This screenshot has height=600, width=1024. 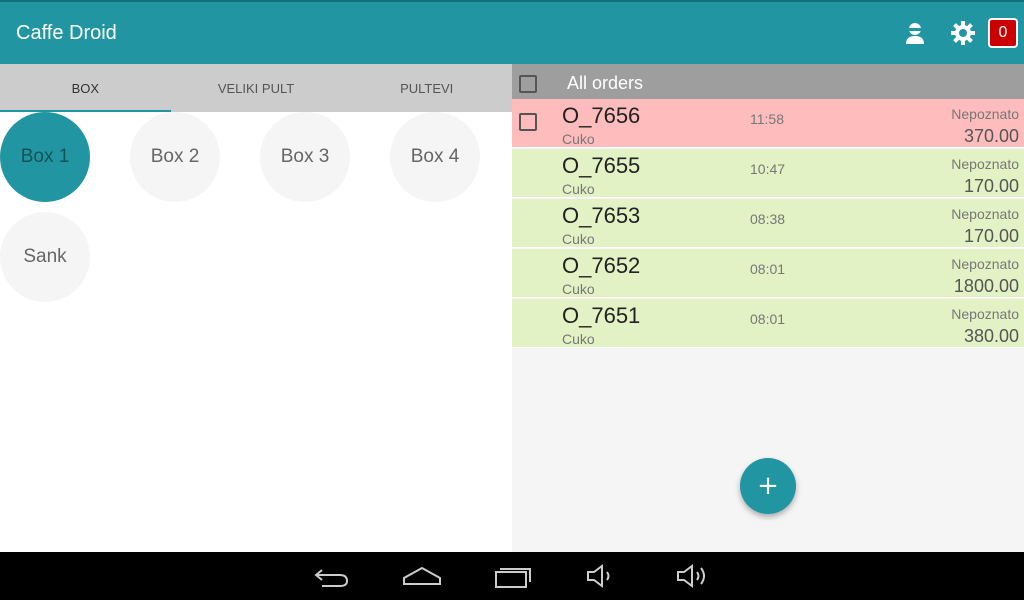 I want to click on order-id: O_7655, so click(x=601, y=165).